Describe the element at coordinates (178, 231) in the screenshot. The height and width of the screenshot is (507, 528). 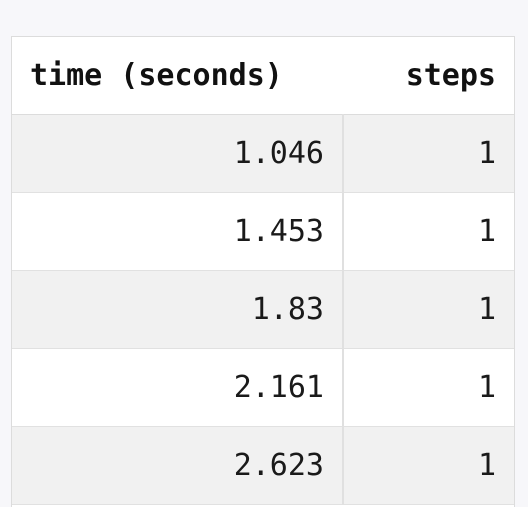
I see `cell-time: 1.453` at that location.